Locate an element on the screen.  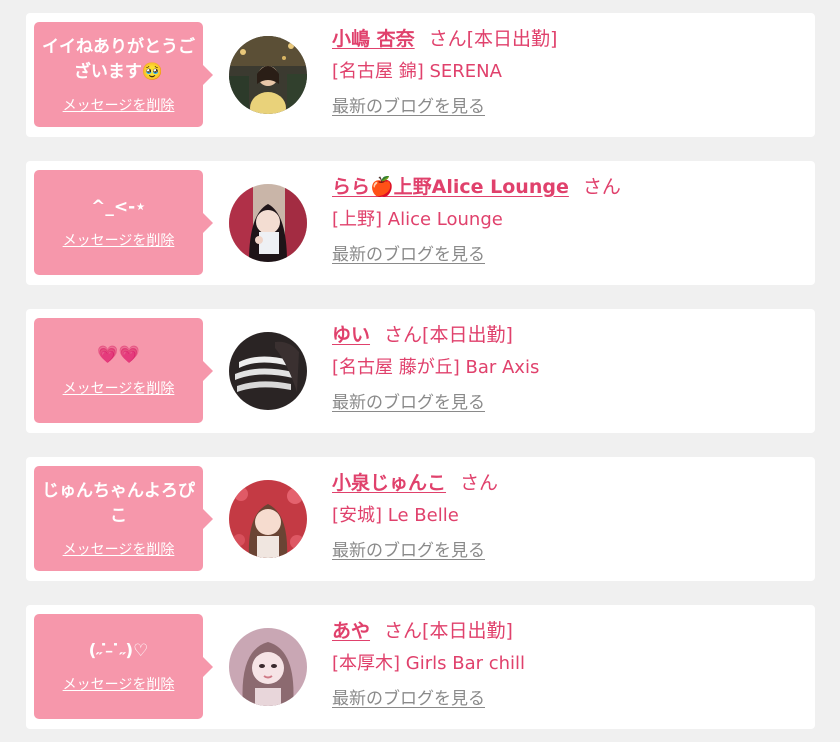
message-text: ^_<-⋆ is located at coordinates (118, 207).